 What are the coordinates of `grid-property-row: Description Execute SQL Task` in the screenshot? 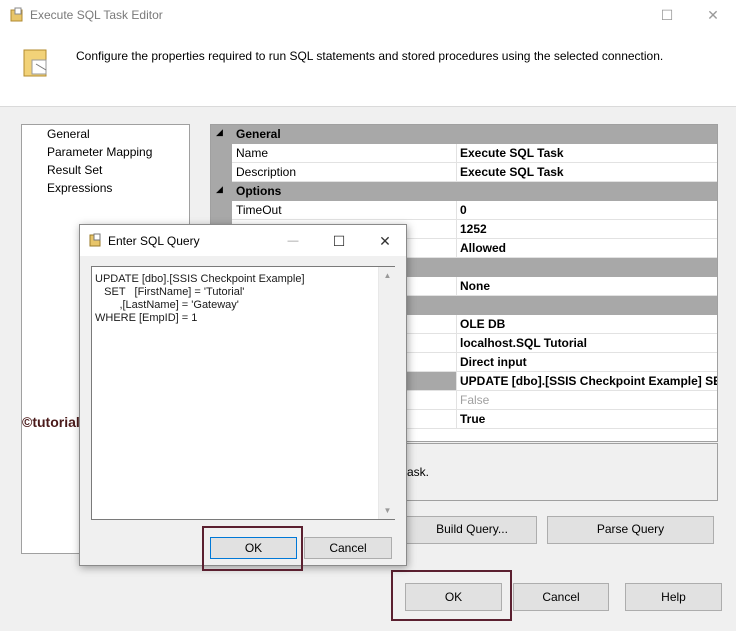 It's located at (464, 172).